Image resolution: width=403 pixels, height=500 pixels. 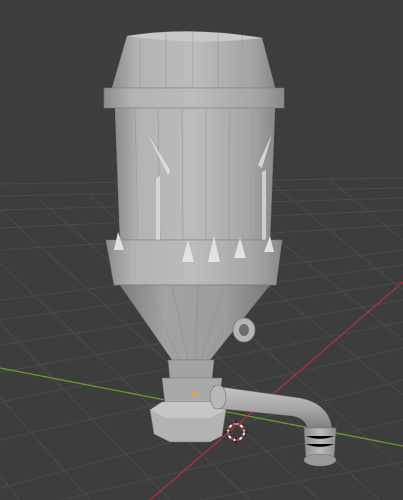 I want to click on side-port-hole, so click(x=244, y=330).